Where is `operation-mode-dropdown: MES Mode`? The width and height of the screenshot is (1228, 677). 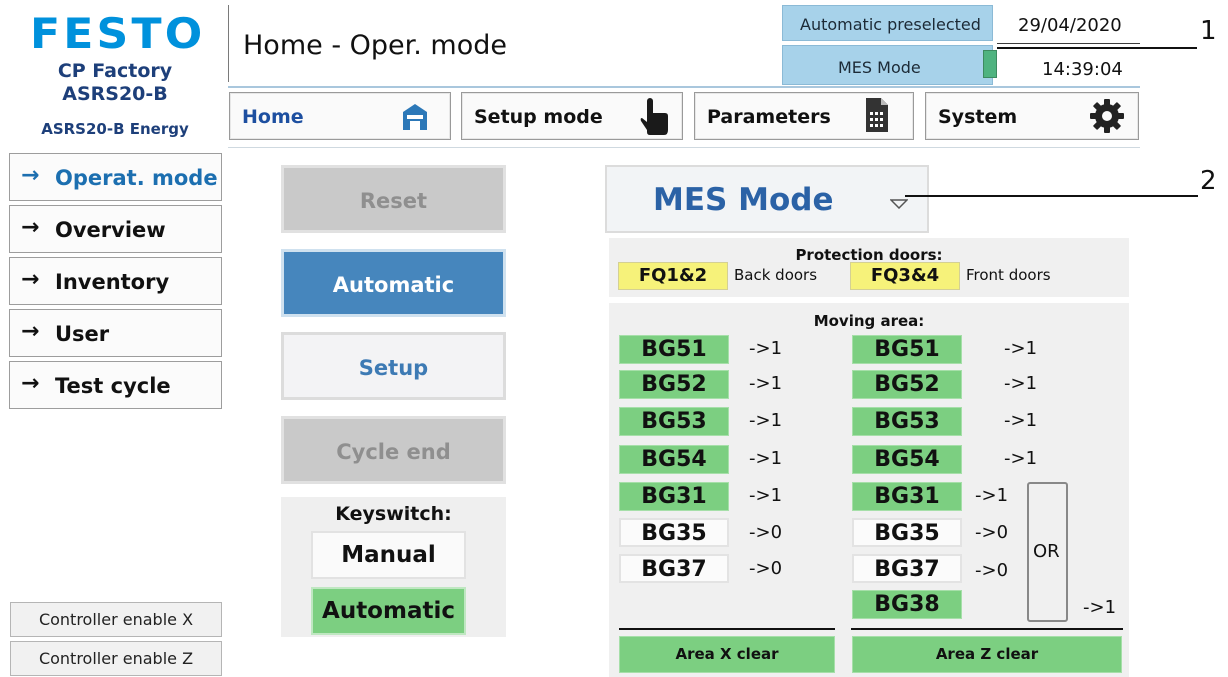 operation-mode-dropdown: MES Mode is located at coordinates (767, 199).